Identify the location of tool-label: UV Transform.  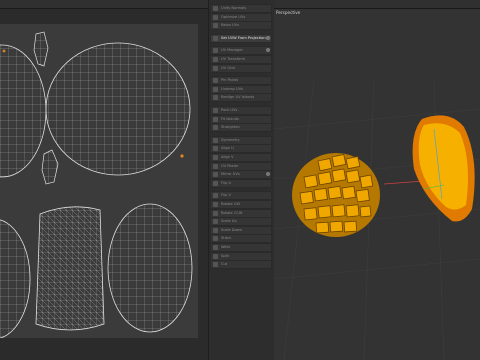
(233, 59).